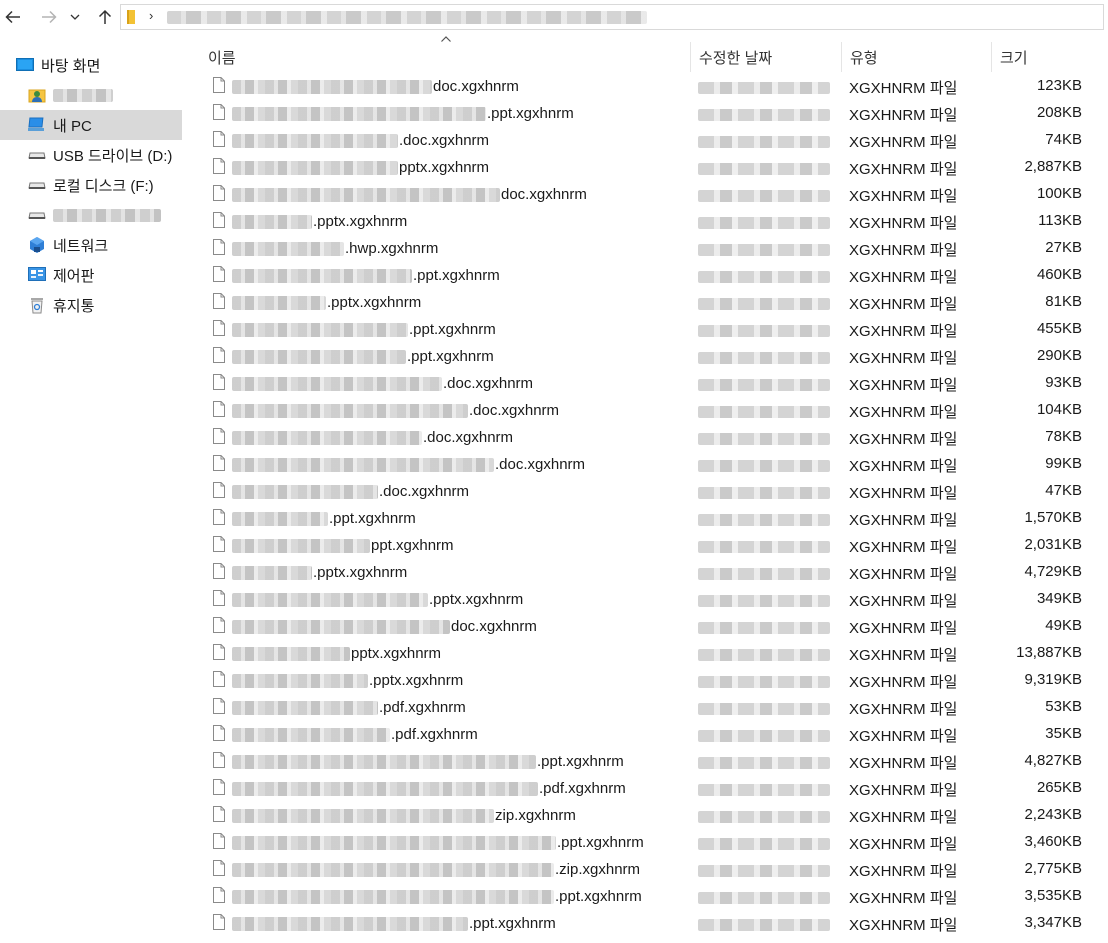  I want to click on file-row: .ppt.xgxhnrm XGXHNRM 파일 3,347KB, so click(646, 923).